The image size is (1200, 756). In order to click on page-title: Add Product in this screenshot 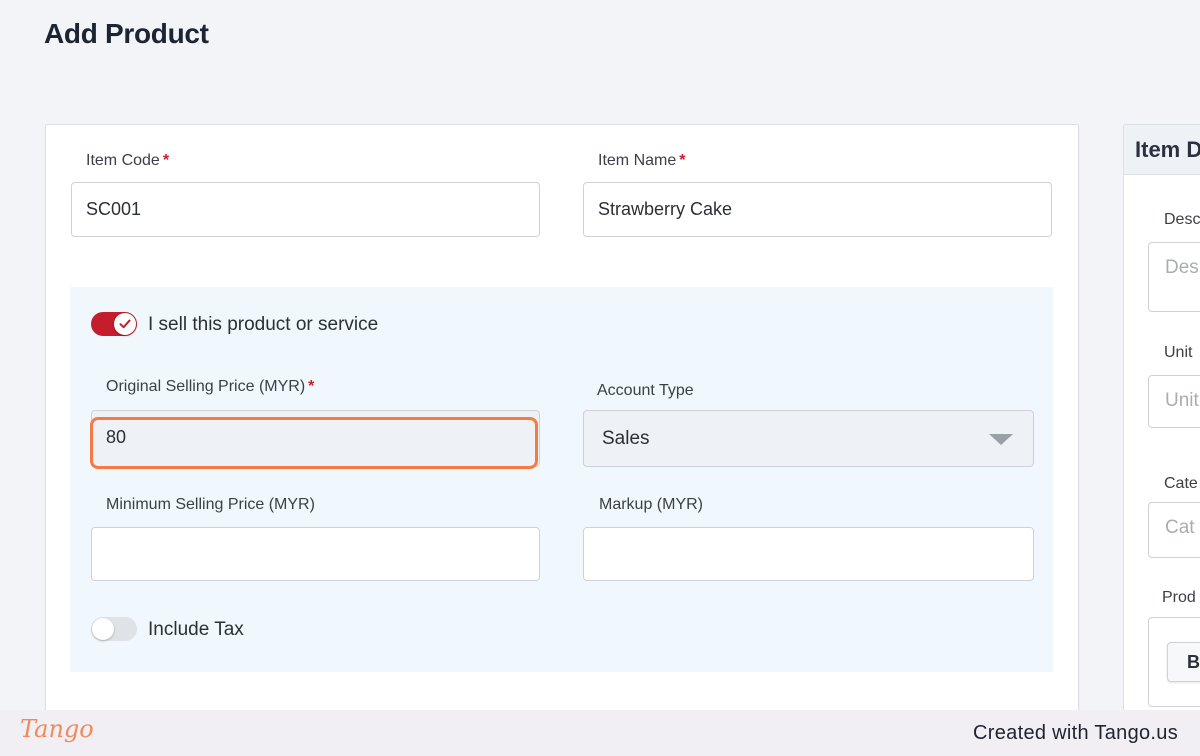, I will do `click(126, 33)`.